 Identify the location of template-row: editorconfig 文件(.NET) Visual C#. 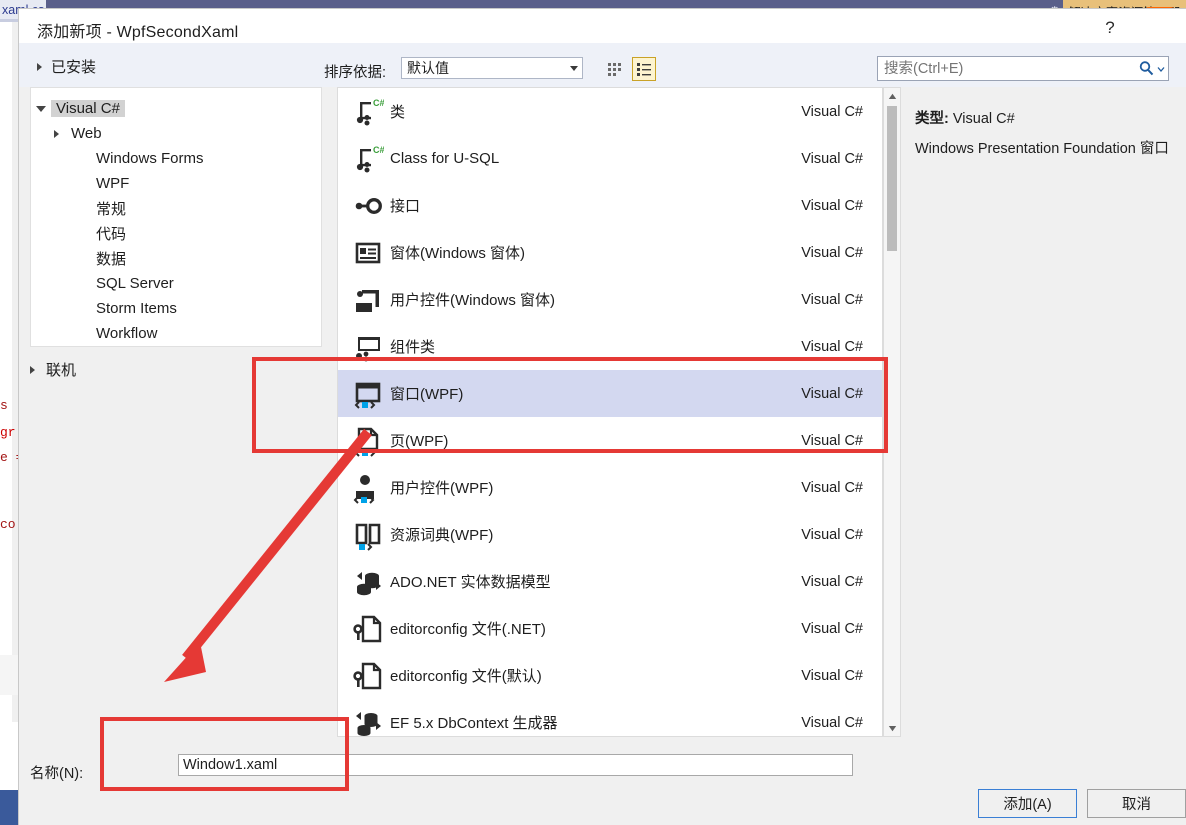
(610, 628).